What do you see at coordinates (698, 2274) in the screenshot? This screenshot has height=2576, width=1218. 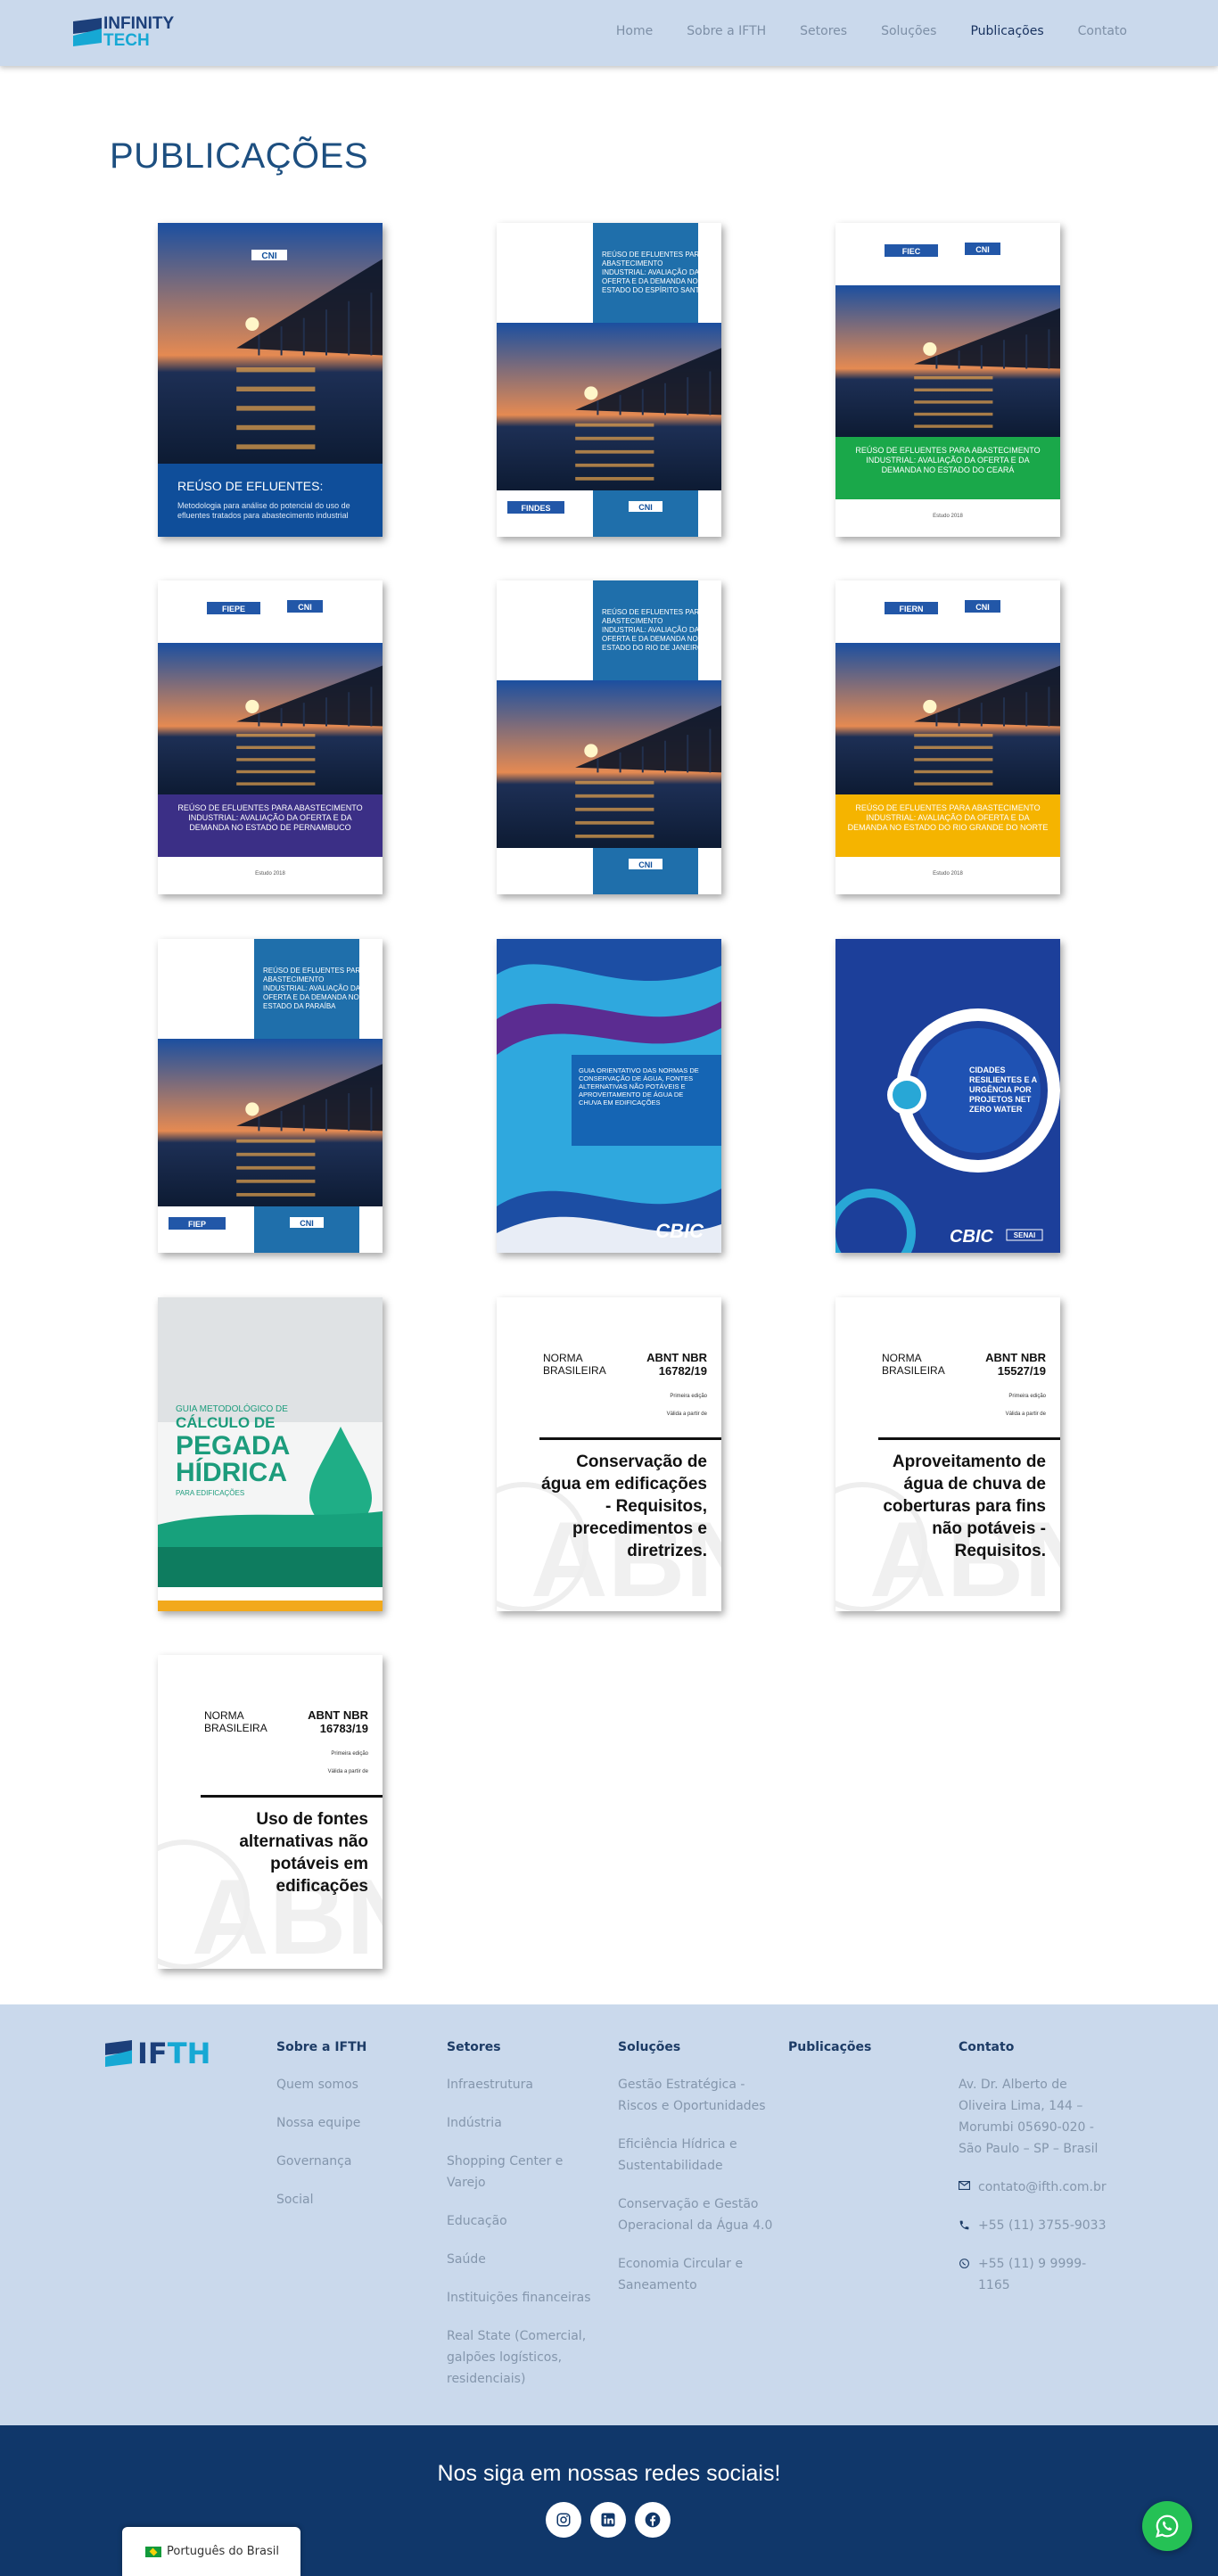 I see `footer-link: Economia Circular e Saneamento` at bounding box center [698, 2274].